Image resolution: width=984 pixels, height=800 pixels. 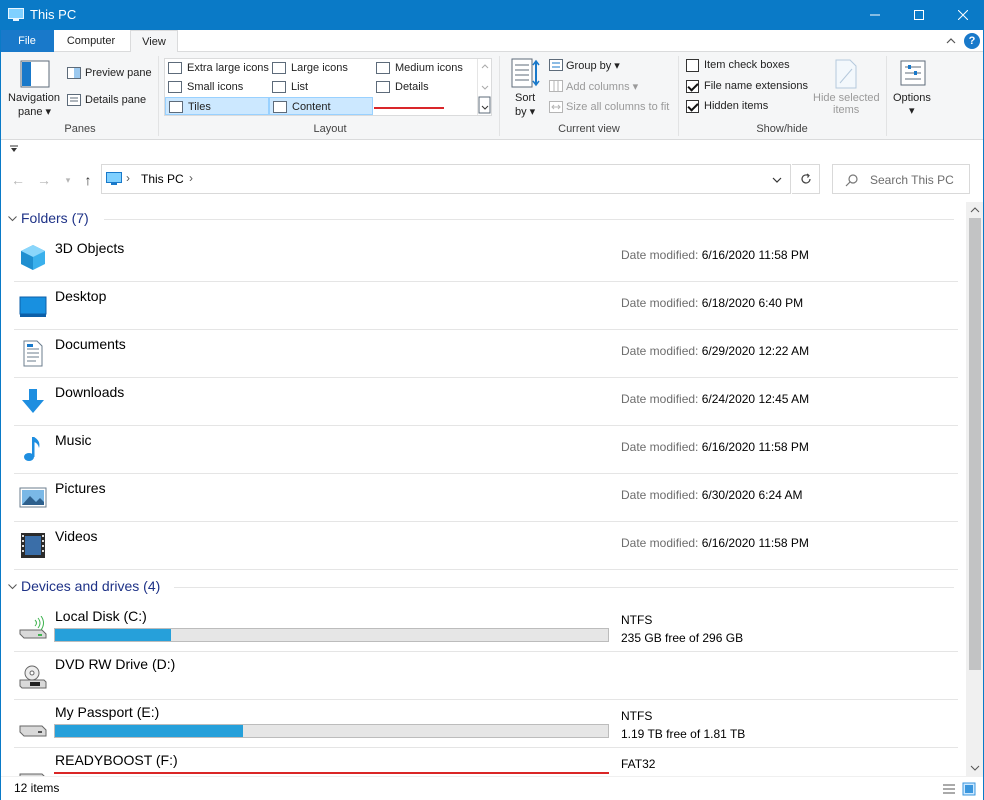 I want to click on file-name-extensions-label: File name extensions, so click(x=756, y=86).